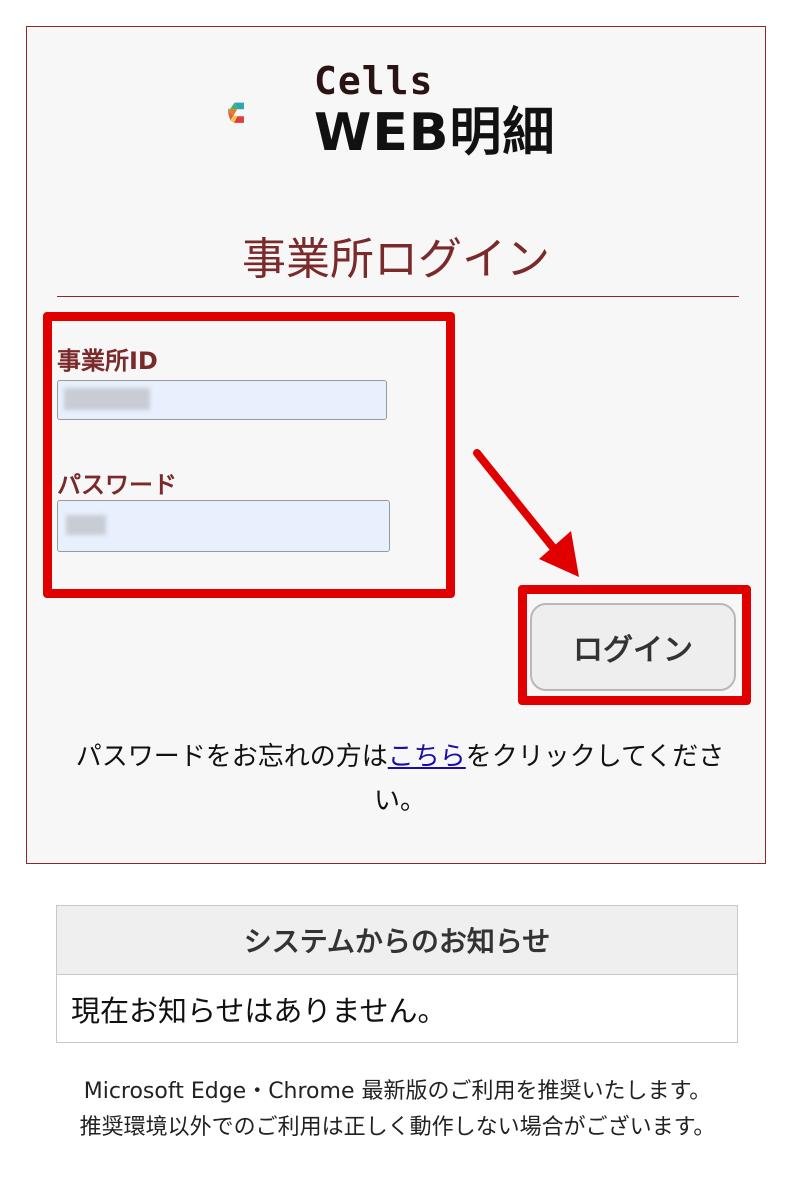 The image size is (795, 1179). Describe the element at coordinates (374, 81) in the screenshot. I see `brand-cells: Cells` at that location.